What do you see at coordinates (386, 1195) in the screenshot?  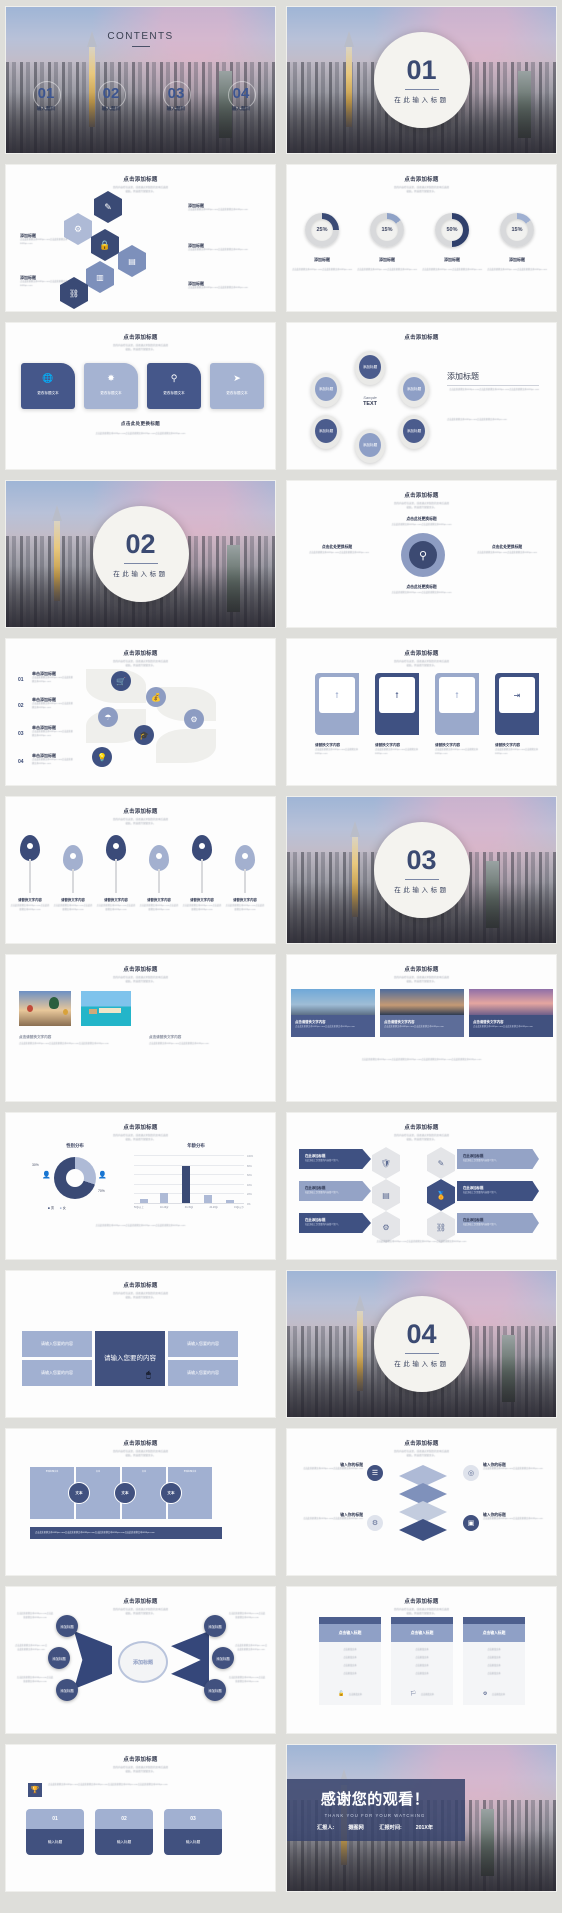 I see `hex-badge: ▤` at bounding box center [386, 1195].